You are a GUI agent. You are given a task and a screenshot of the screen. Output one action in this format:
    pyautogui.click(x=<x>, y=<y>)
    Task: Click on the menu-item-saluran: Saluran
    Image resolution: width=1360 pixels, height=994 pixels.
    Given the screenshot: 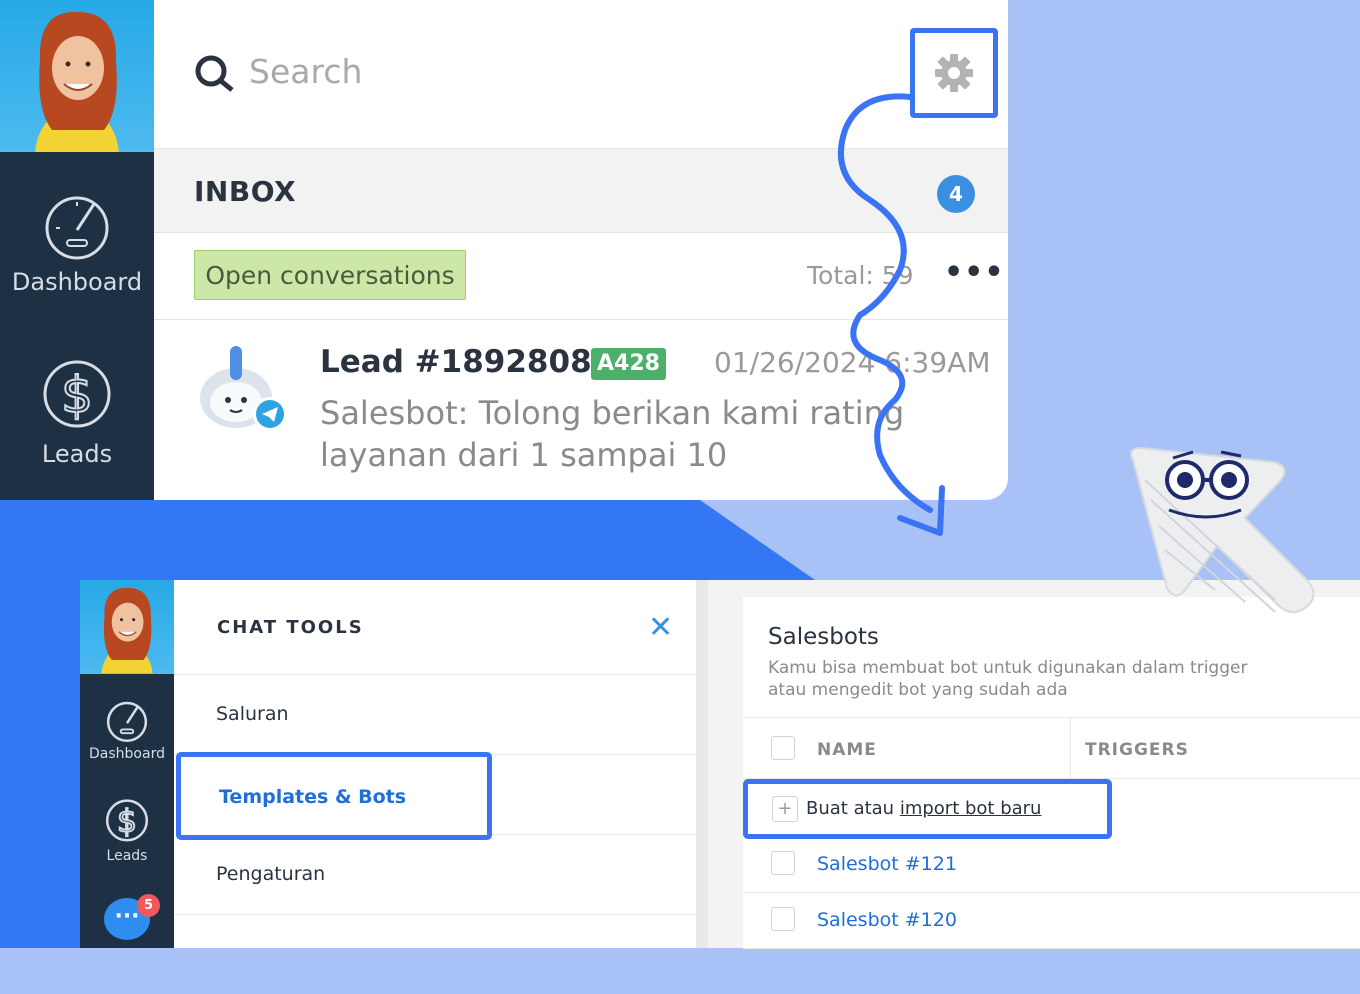 What is the action you would take?
    pyautogui.click(x=435, y=714)
    